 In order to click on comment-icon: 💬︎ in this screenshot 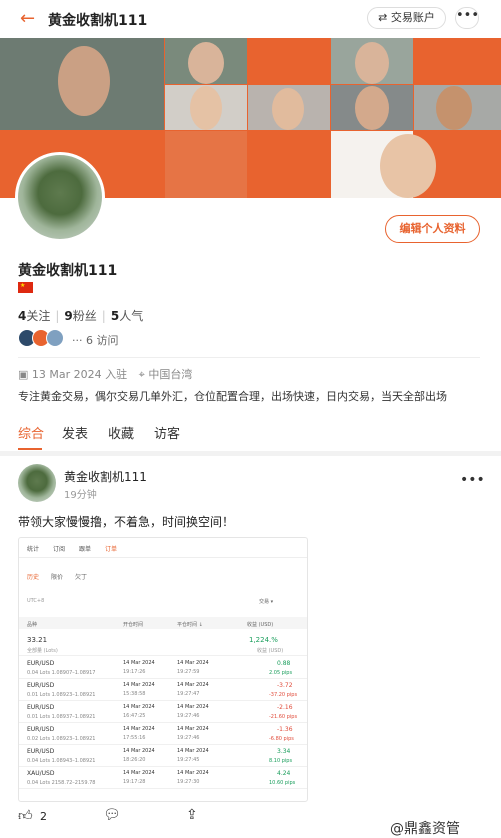, I will do `click(112, 815)`.